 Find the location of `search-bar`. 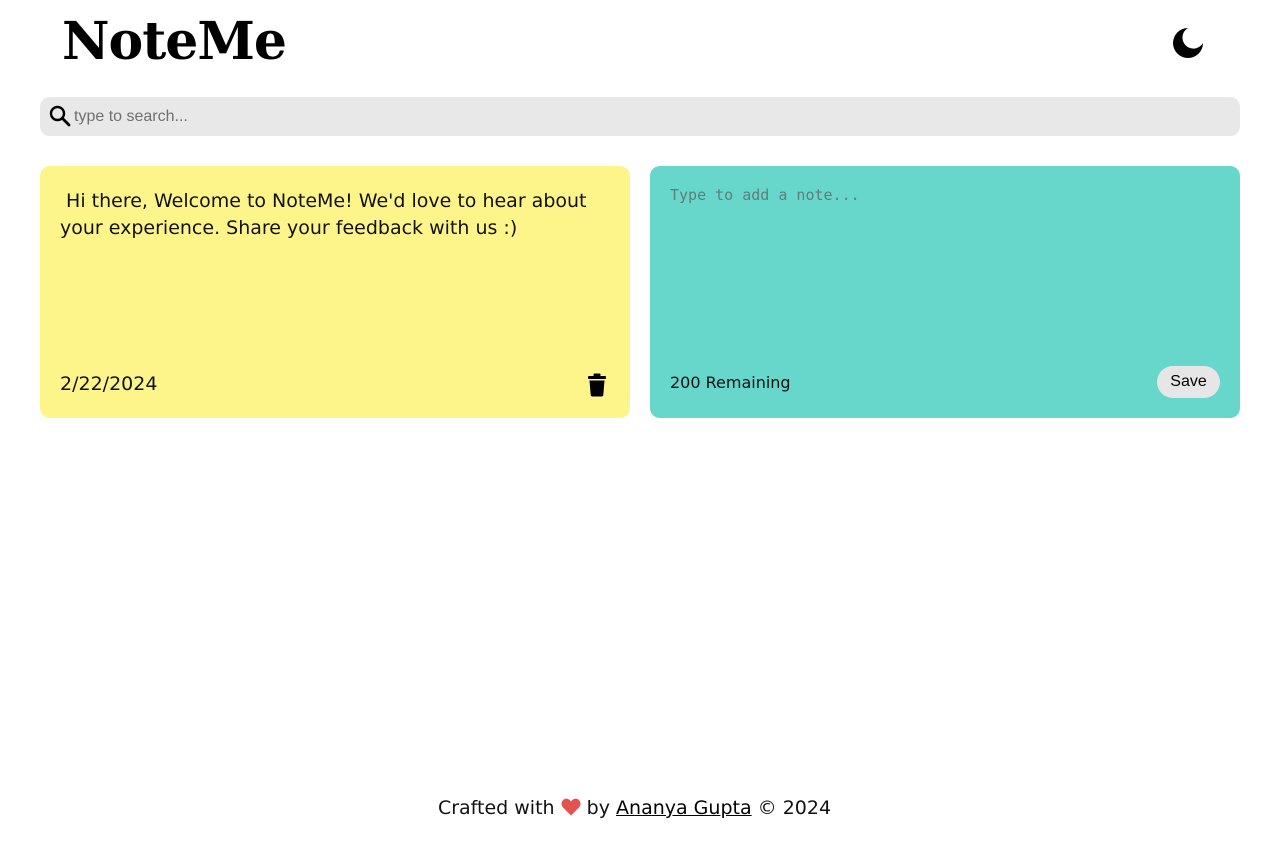

search-bar is located at coordinates (640, 116).